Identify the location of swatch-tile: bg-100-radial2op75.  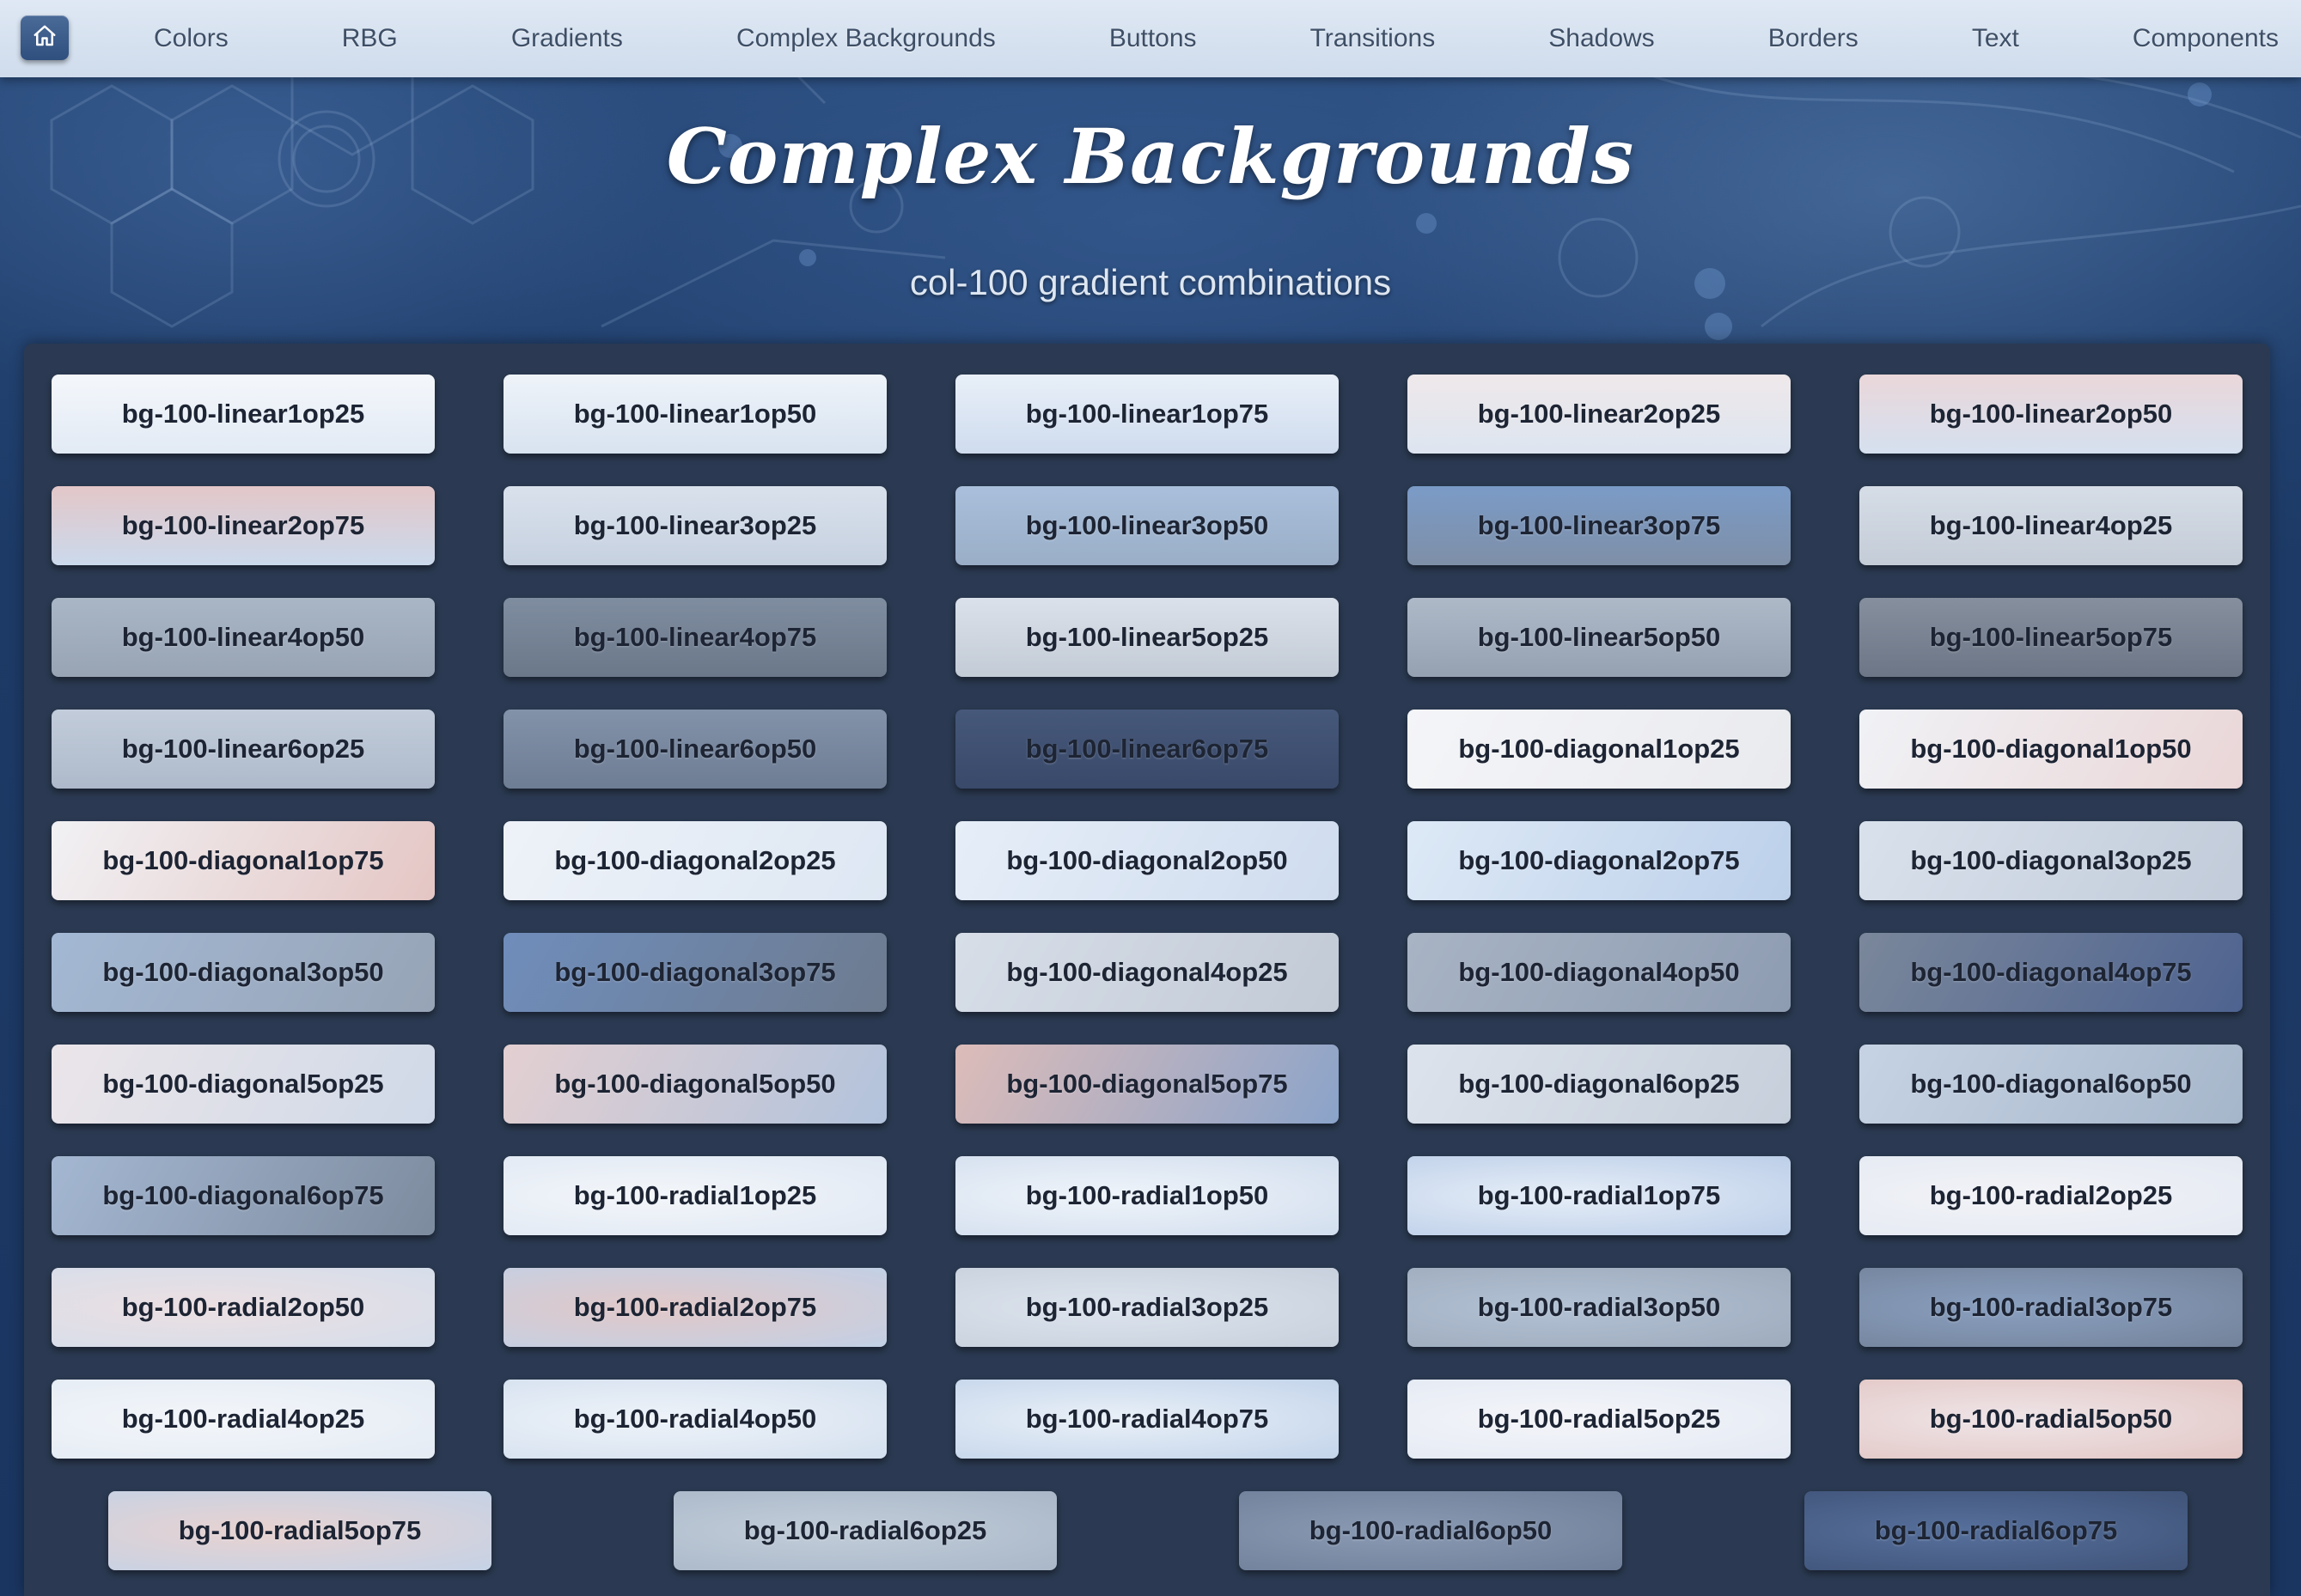
(695, 1307).